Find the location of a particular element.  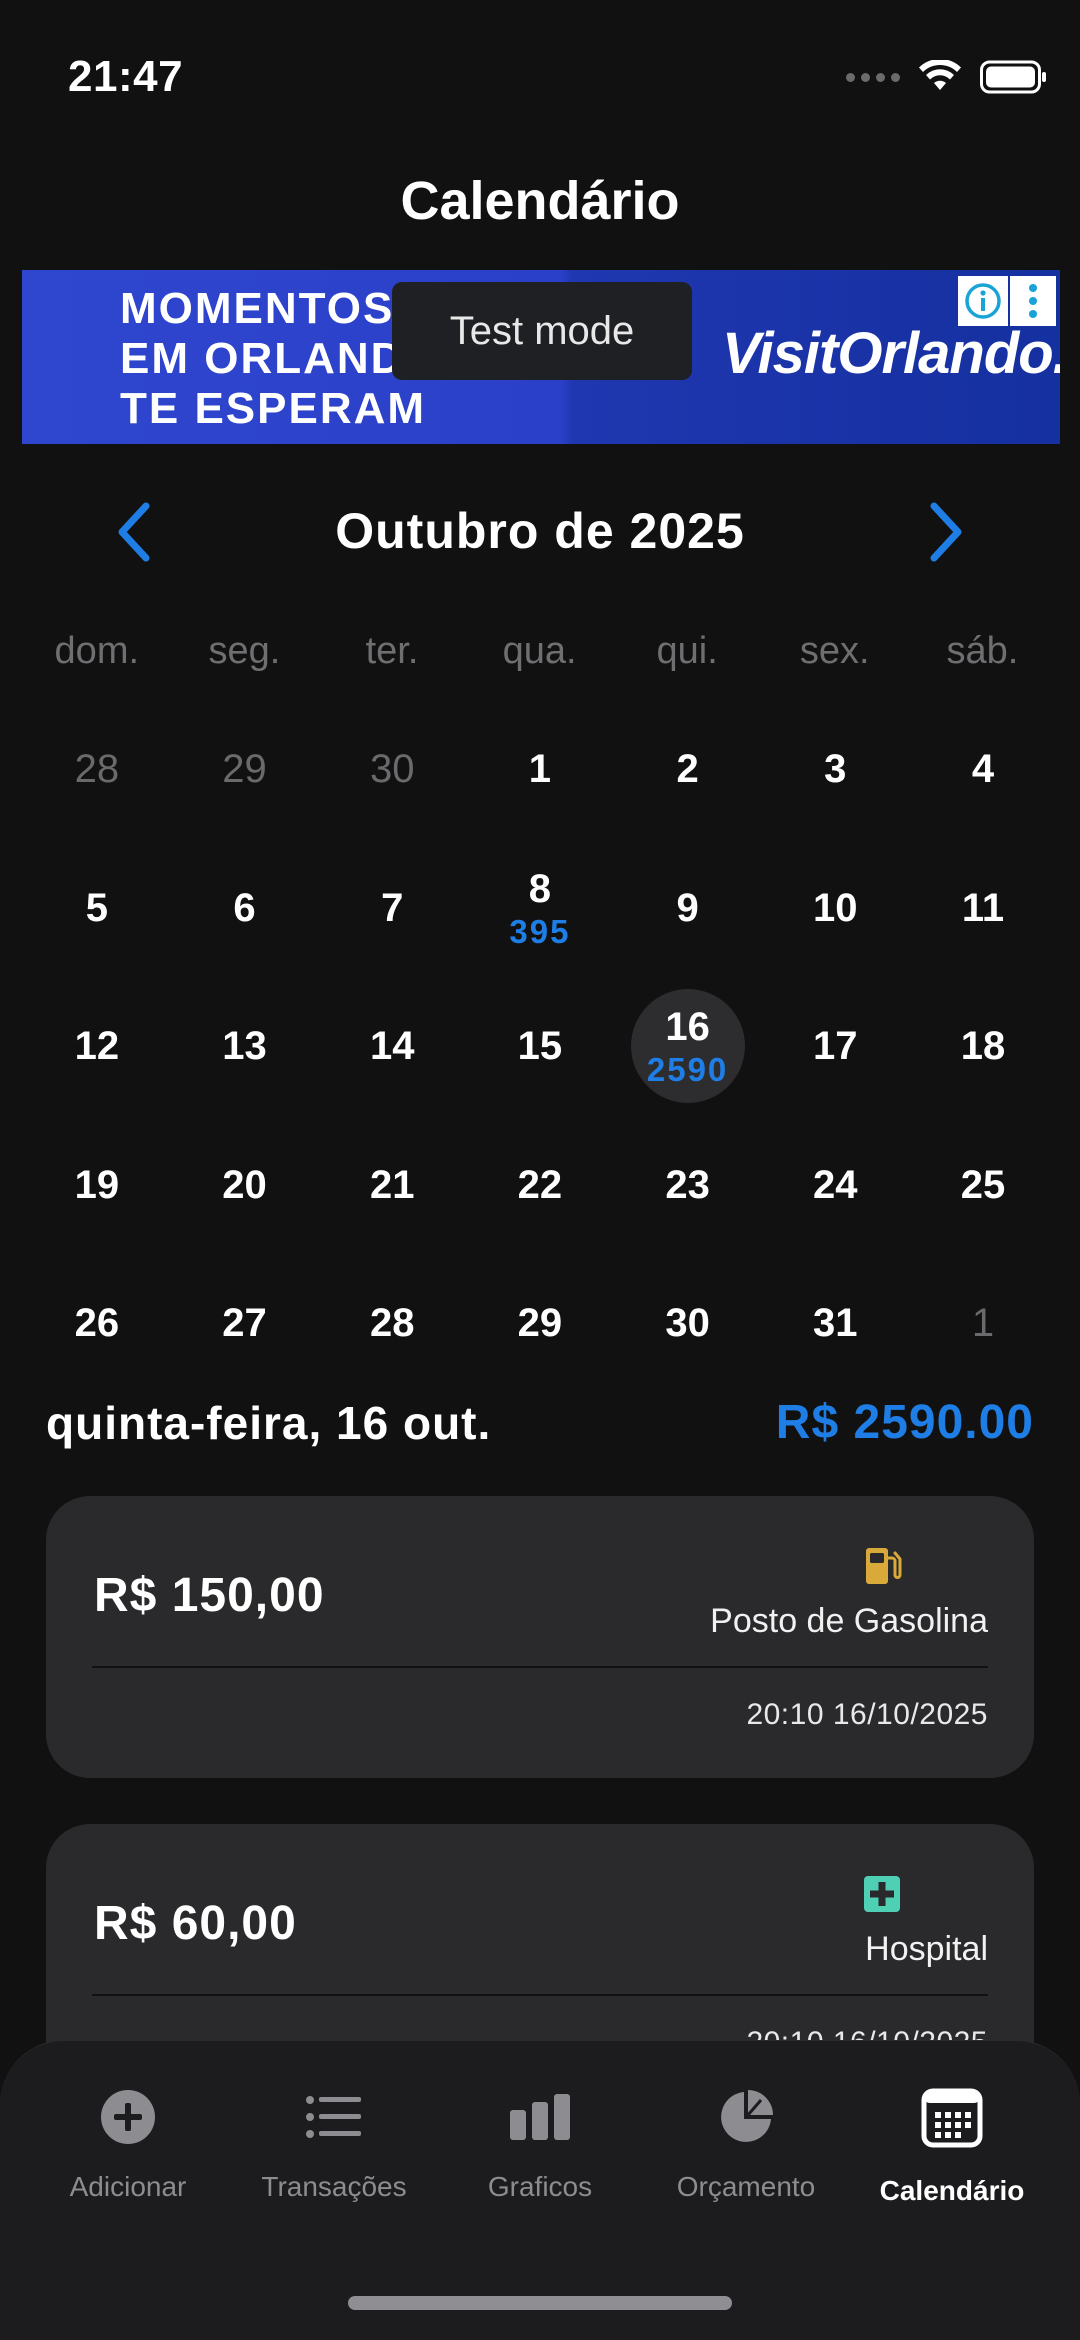

calendar-day: 17 is located at coordinates (835, 1046).